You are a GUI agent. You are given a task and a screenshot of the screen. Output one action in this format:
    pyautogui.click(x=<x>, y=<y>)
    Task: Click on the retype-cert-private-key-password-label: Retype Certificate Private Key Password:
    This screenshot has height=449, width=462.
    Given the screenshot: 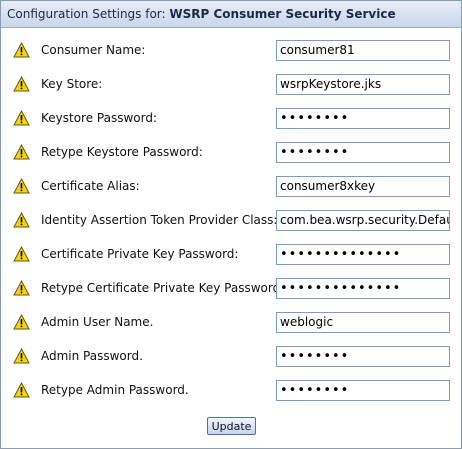 What is the action you would take?
    pyautogui.click(x=163, y=288)
    